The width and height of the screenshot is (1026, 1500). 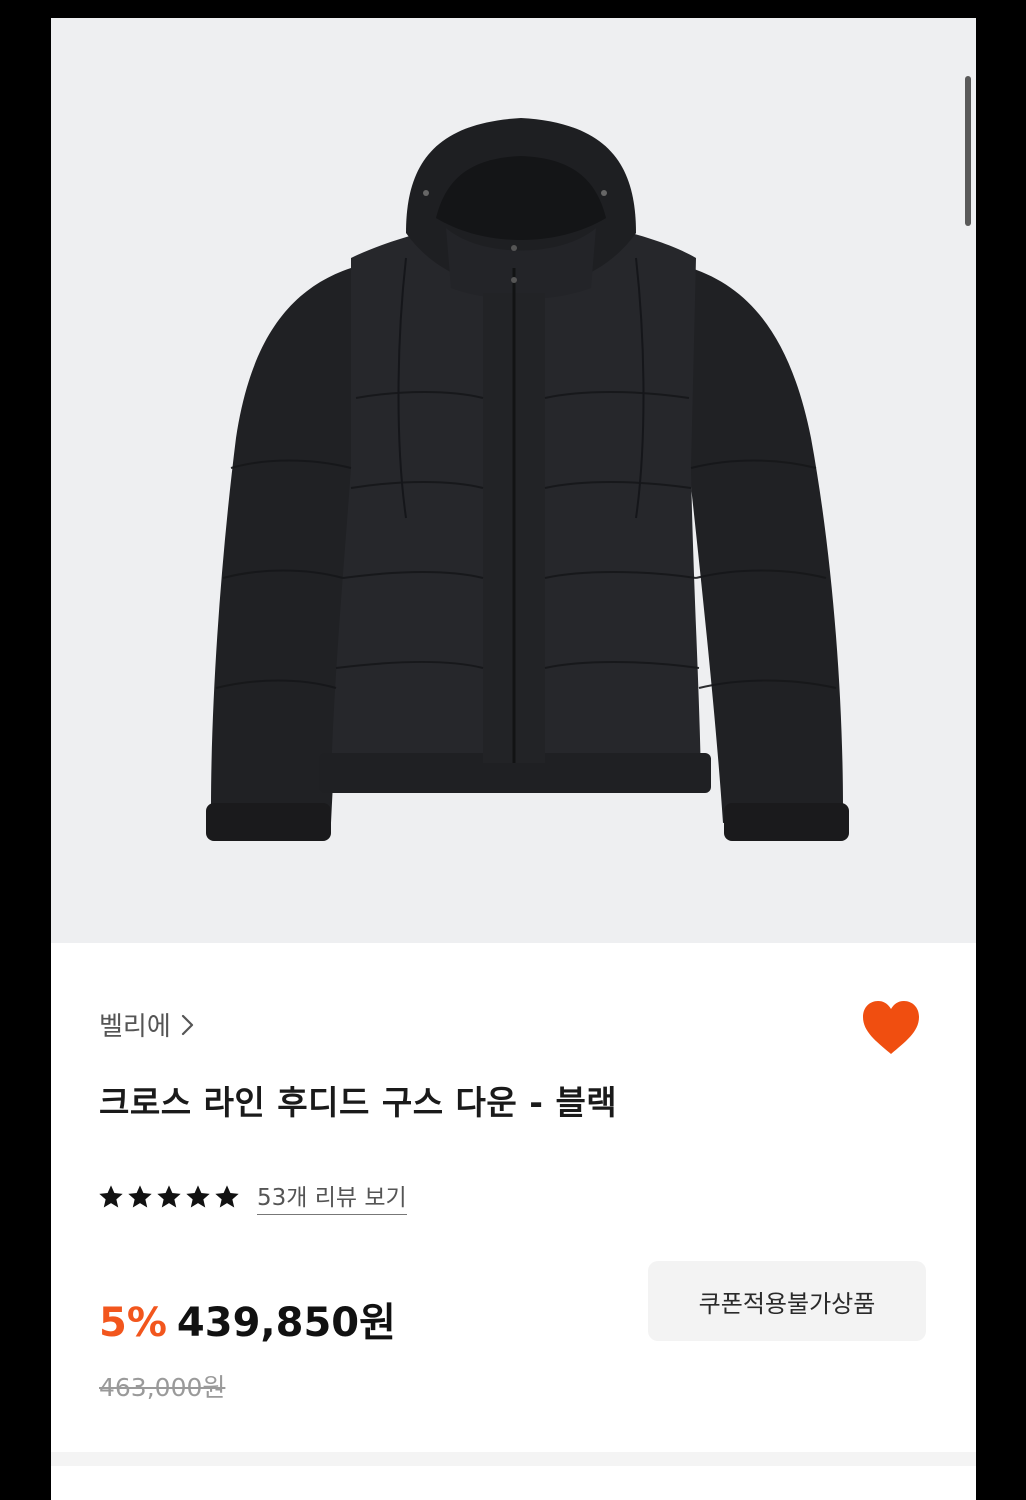 What do you see at coordinates (286, 1323) in the screenshot?
I see `sale-price: 439,850원` at bounding box center [286, 1323].